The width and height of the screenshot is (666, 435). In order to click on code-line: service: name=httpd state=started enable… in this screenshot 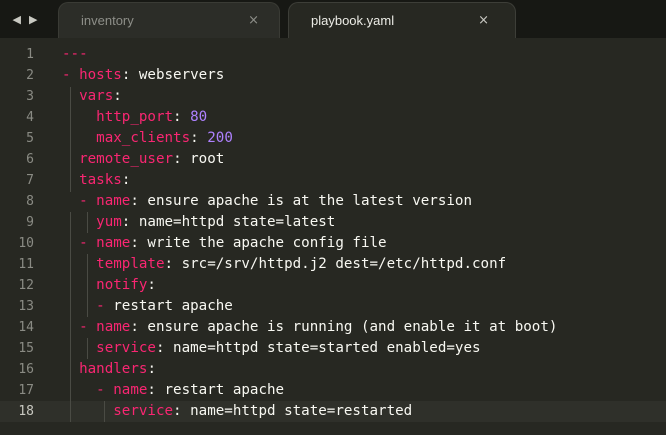, I will do `click(362, 348)`.